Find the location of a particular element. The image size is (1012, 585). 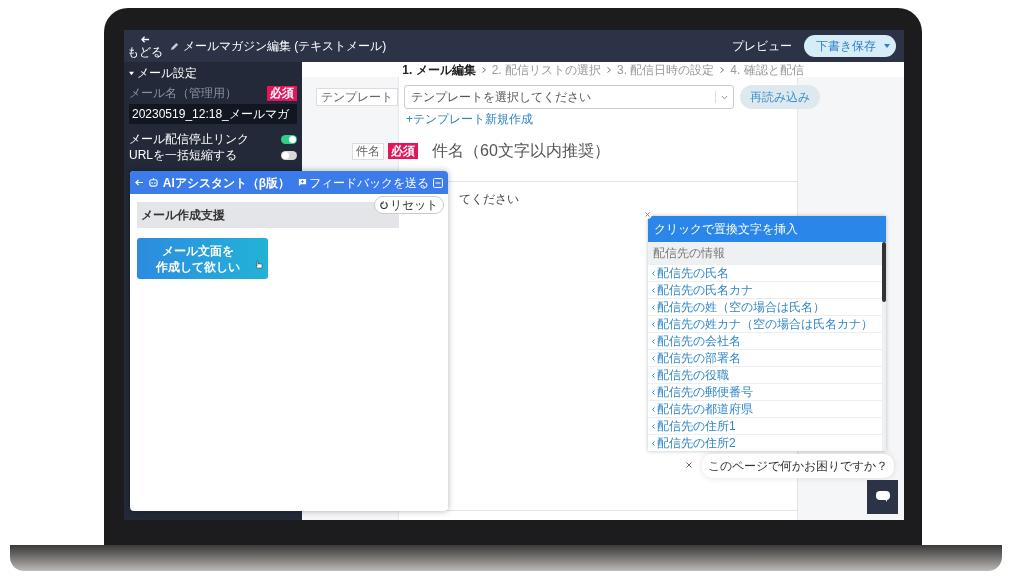

chevron-down-icon is located at coordinates (724, 97).